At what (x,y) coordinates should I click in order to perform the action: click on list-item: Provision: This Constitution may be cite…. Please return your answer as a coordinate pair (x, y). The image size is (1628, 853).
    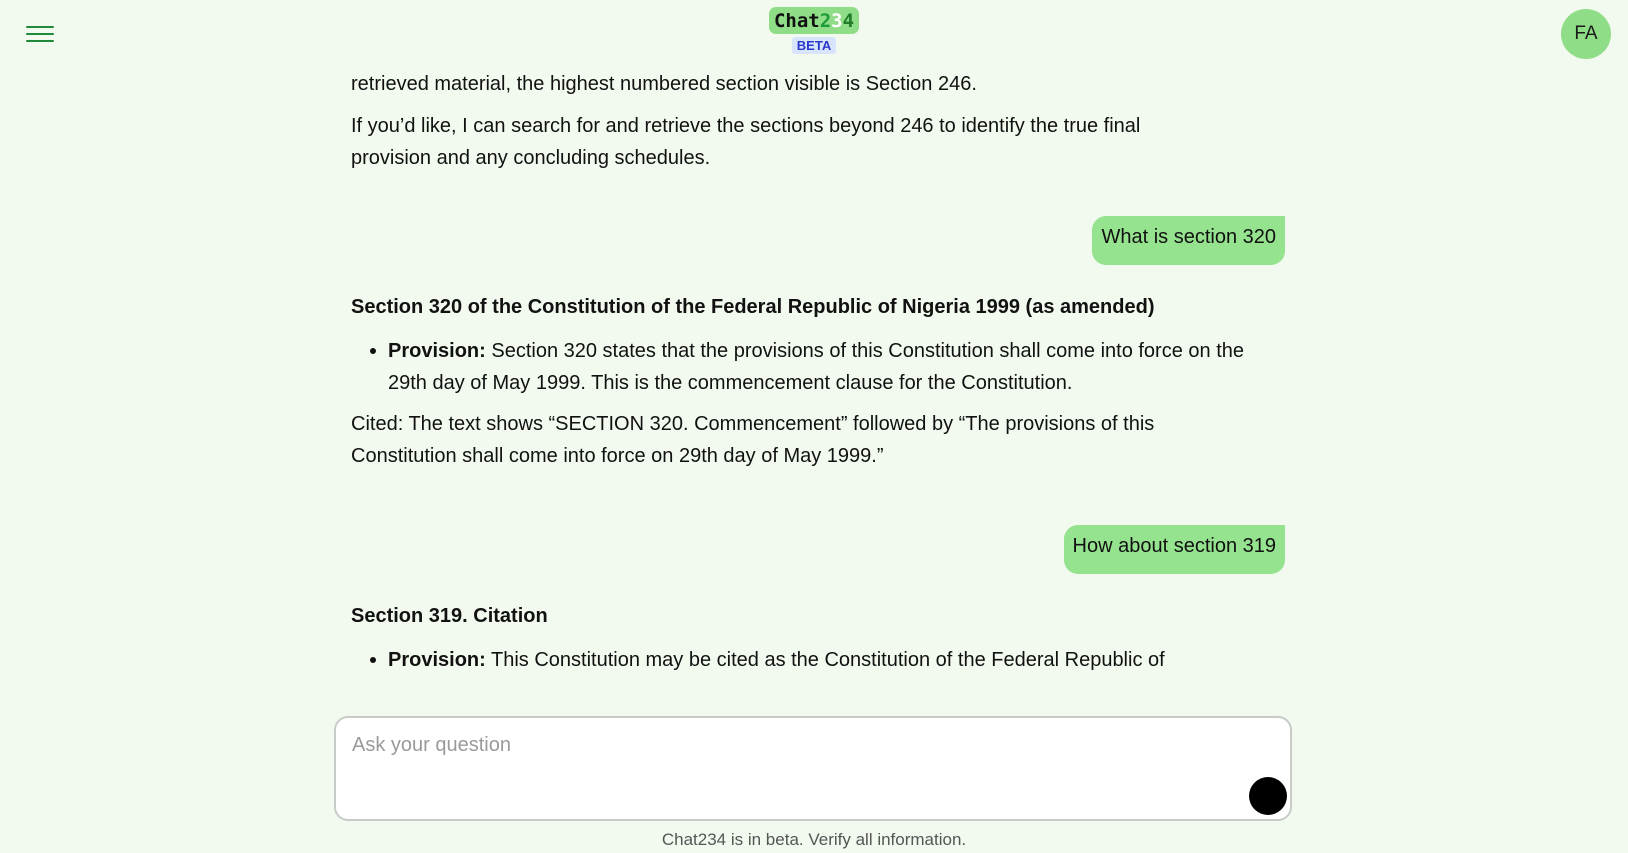
    Looking at the image, I should click on (820, 660).